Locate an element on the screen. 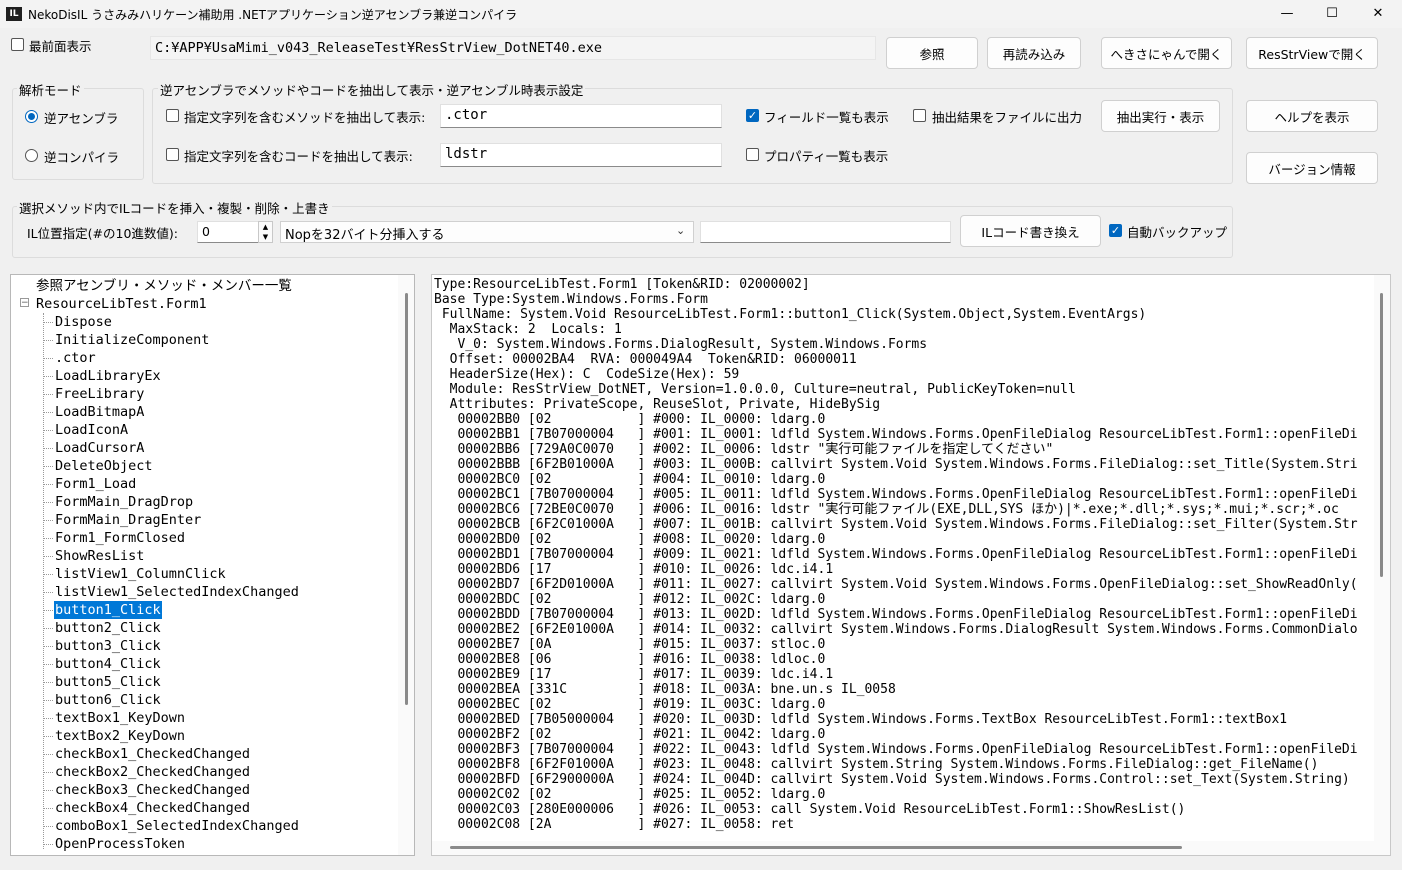 The image size is (1402, 870). output-file-checkbox is located at coordinates (919, 115).